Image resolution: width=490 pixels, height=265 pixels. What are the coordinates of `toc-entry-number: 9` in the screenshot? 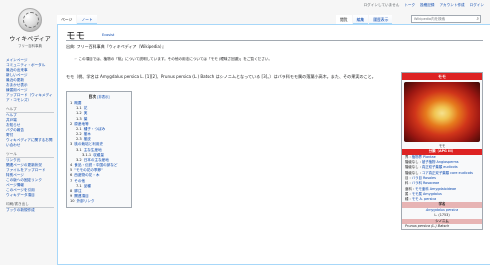 It's located at (71, 195).